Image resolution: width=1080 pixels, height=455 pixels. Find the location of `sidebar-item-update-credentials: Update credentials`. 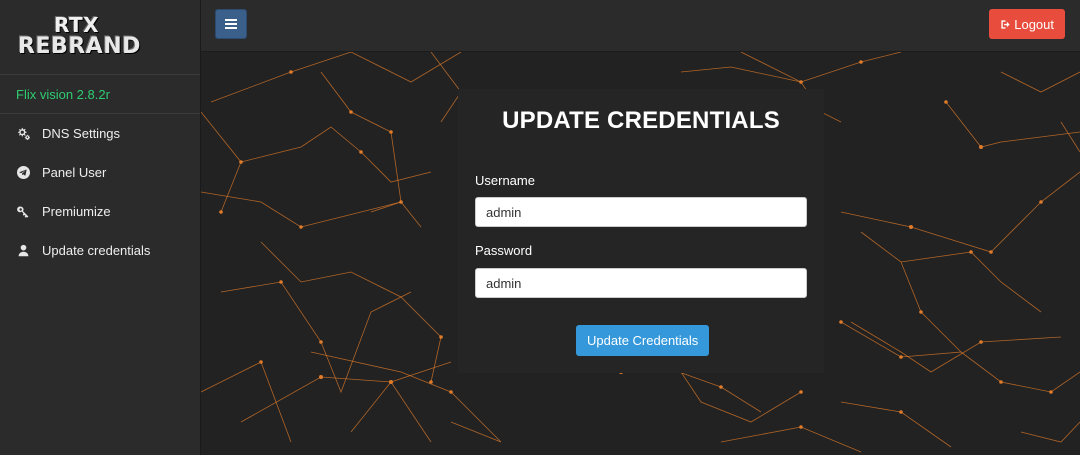

sidebar-item-update-credentials: Update credentials is located at coordinates (100, 250).